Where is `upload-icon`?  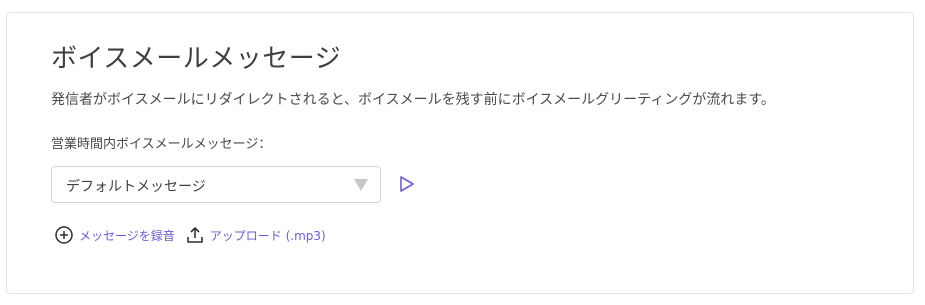
upload-icon is located at coordinates (194, 235).